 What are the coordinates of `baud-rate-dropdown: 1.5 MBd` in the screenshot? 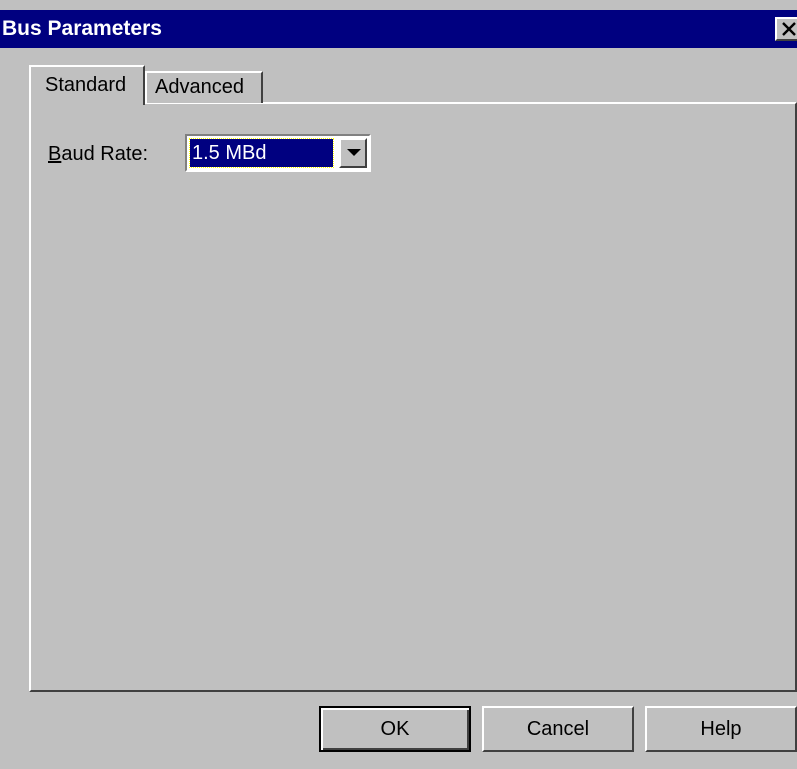 It's located at (278, 153).